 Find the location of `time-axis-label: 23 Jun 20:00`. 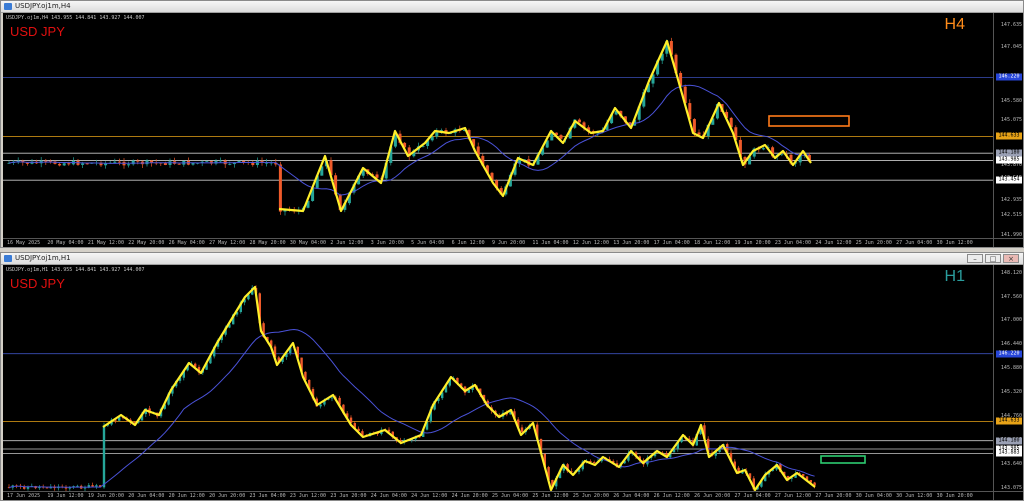

time-axis-label: 23 Jun 20:00 is located at coordinates (348, 496).